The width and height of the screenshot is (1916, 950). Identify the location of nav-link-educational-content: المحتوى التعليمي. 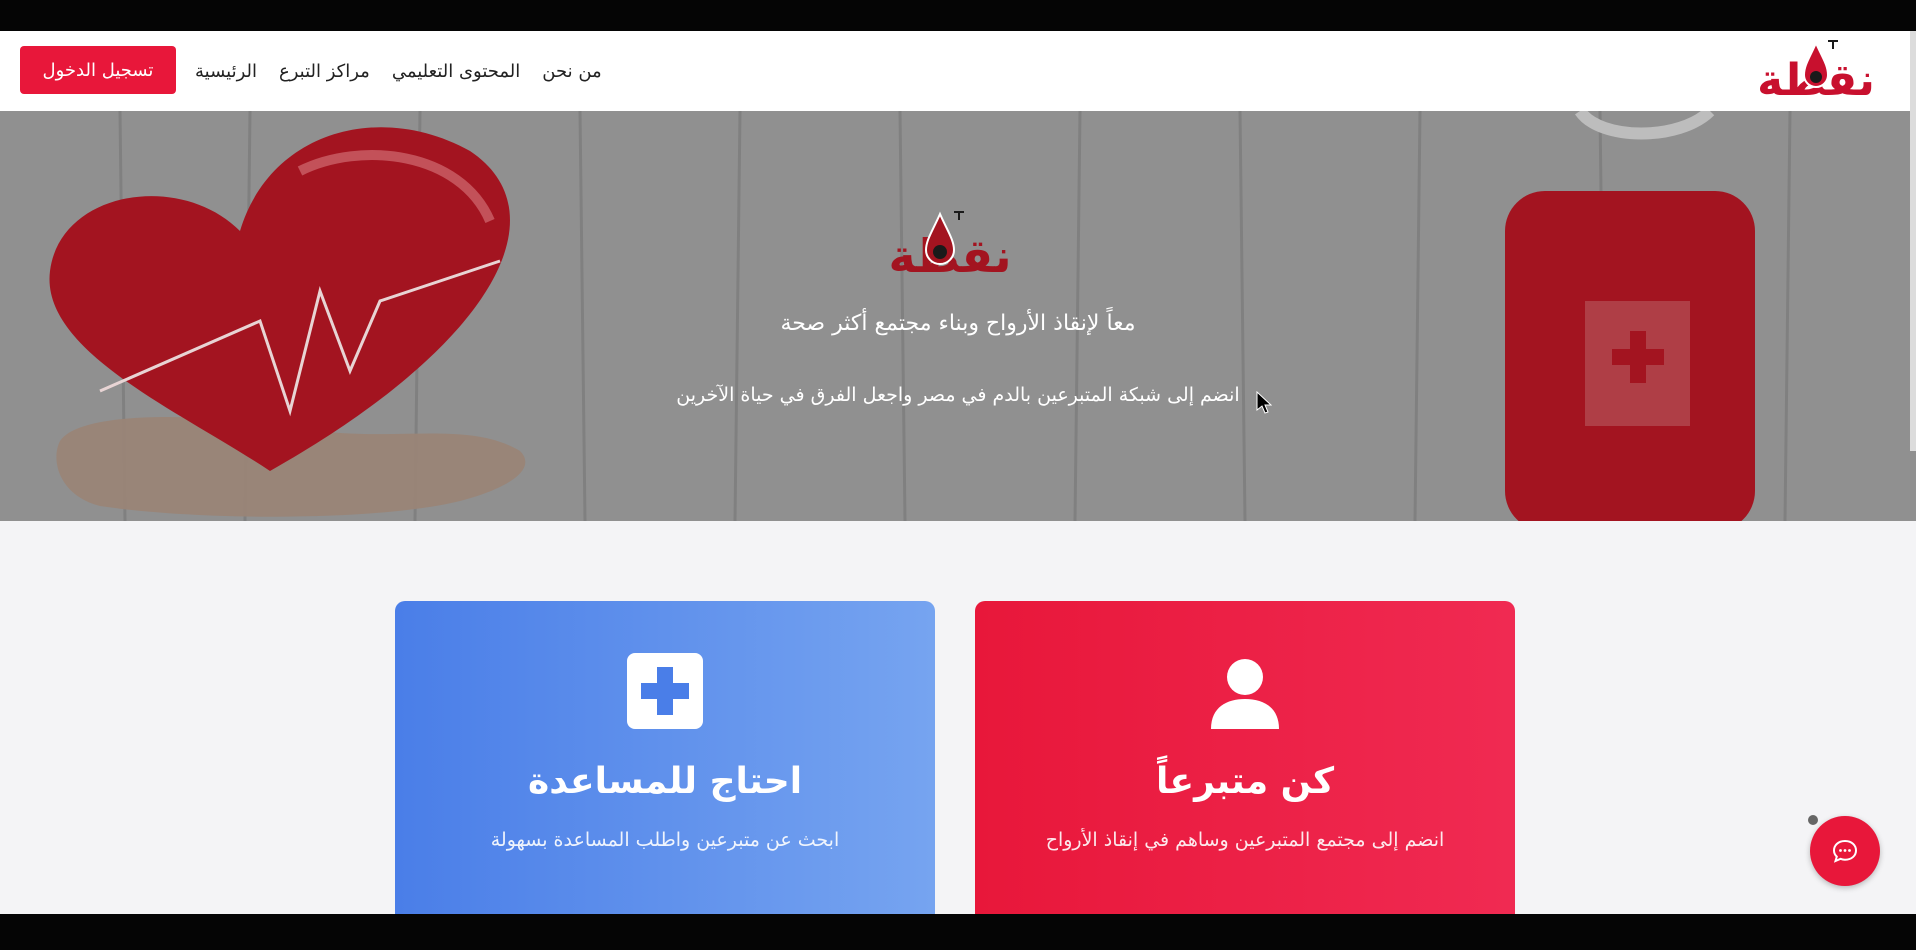
(456, 71).